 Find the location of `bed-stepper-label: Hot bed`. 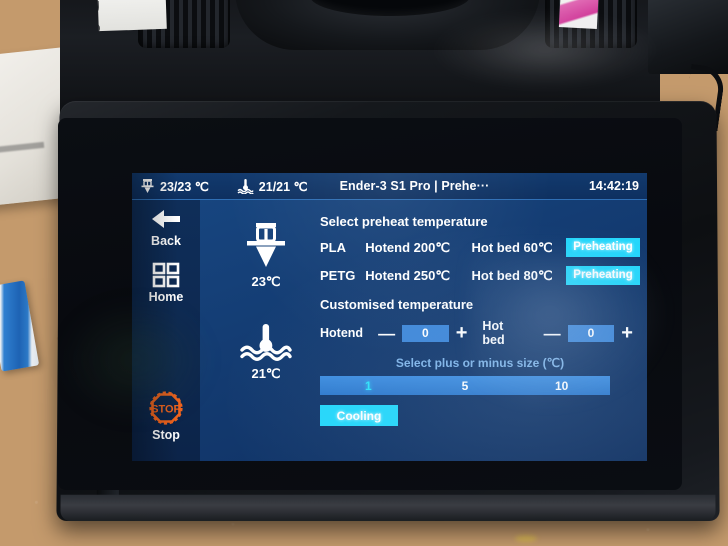

bed-stepper-label: Hot bed is located at coordinates (493, 333).